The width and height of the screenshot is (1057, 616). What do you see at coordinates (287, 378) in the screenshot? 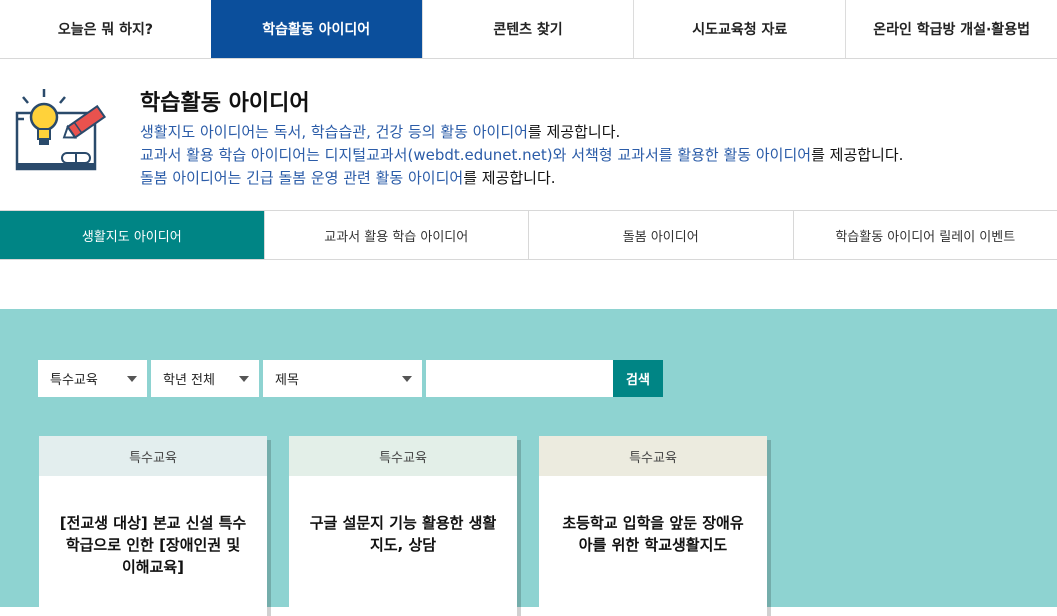
I see `field-select-value: 제목` at bounding box center [287, 378].